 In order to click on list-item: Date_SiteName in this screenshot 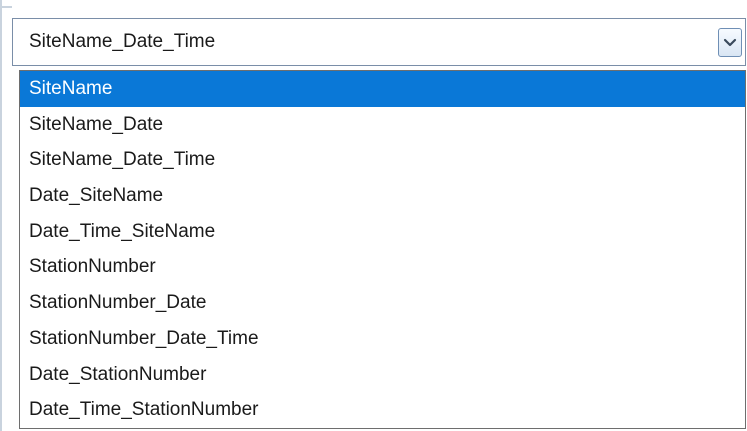, I will do `click(382, 196)`.